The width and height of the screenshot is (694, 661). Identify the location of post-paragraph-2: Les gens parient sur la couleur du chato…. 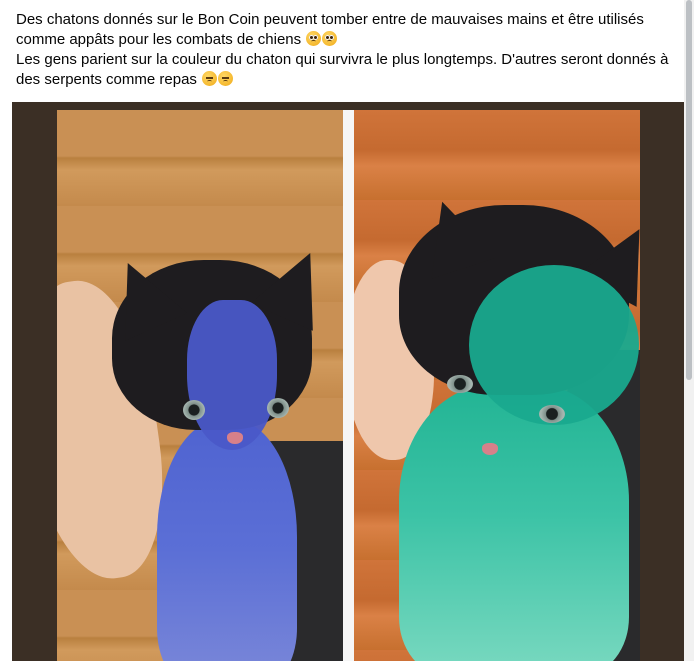
(347, 70).